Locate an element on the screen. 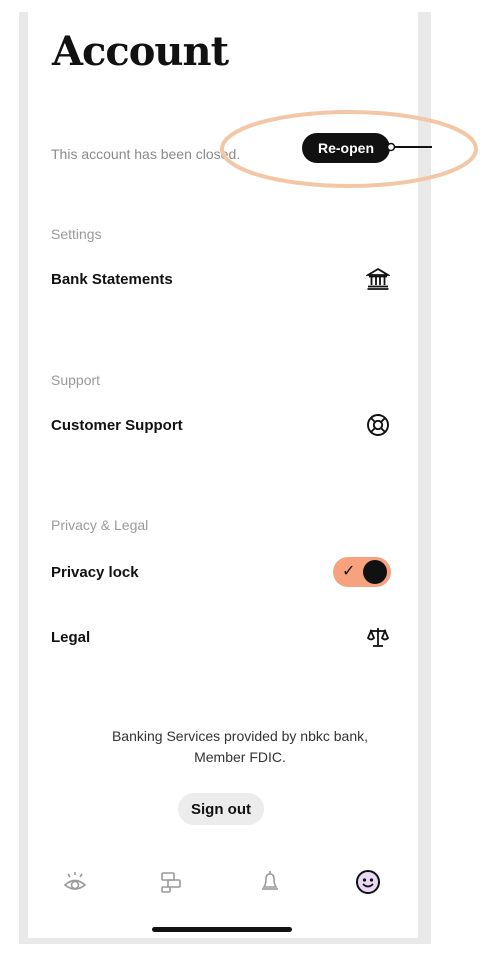 The height and width of the screenshot is (956, 491). toggle-knob is located at coordinates (375, 572).